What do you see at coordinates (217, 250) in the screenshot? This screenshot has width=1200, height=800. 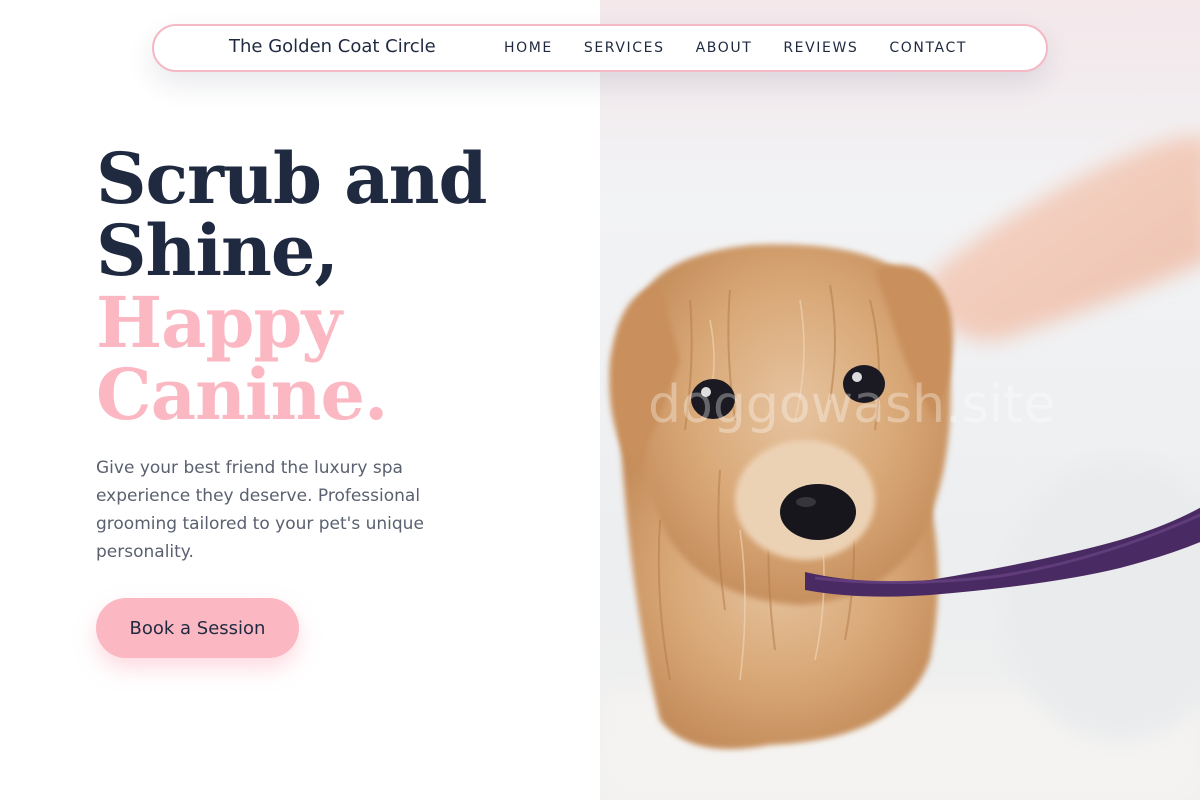 I see `headline-line-2: Shine,` at bounding box center [217, 250].